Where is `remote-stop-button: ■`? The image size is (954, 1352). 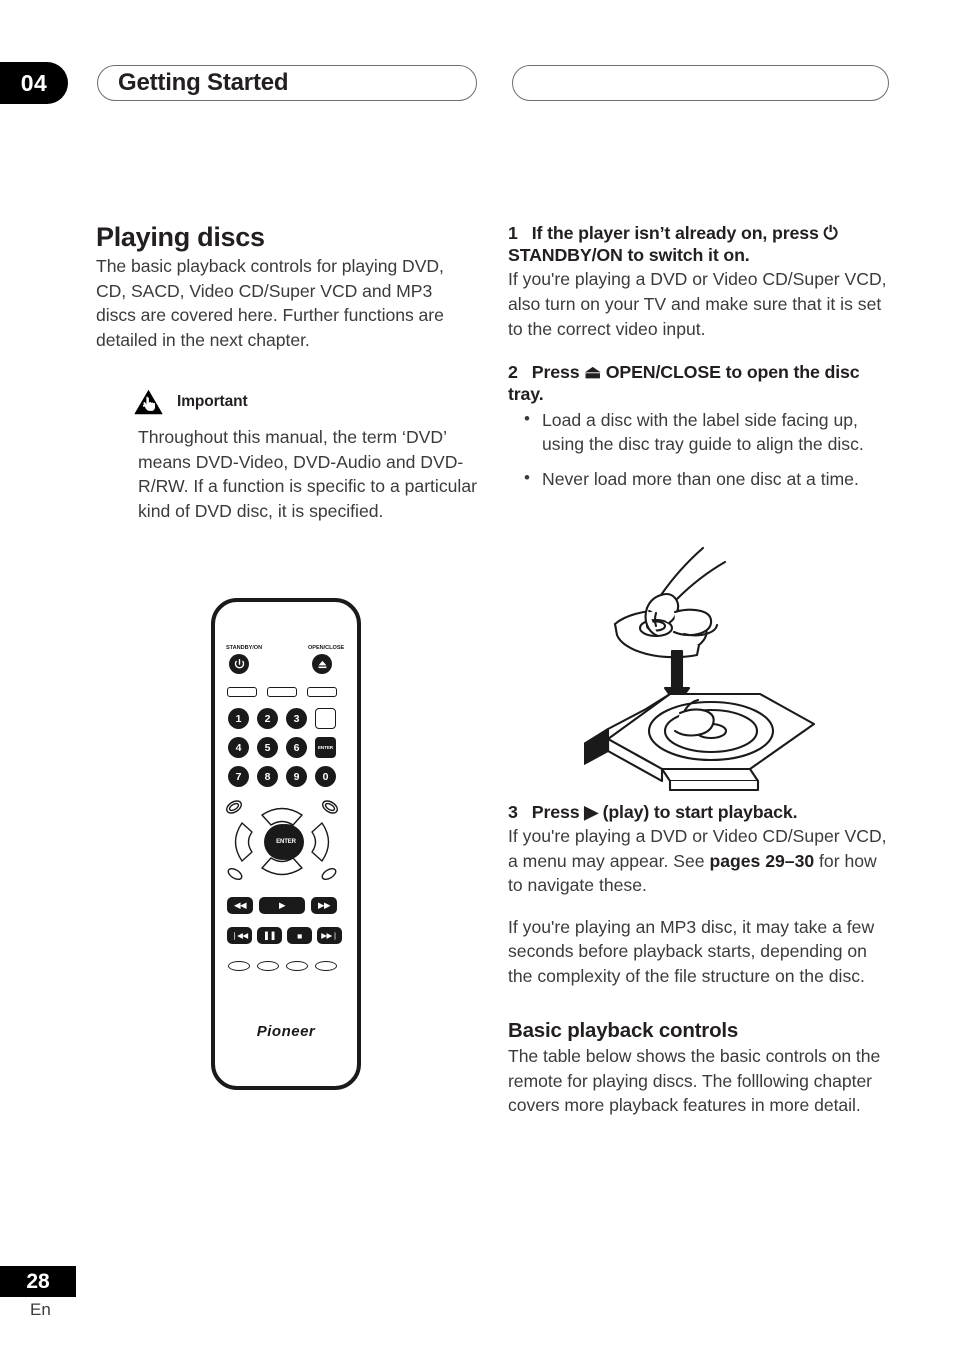 remote-stop-button: ■ is located at coordinates (299, 935).